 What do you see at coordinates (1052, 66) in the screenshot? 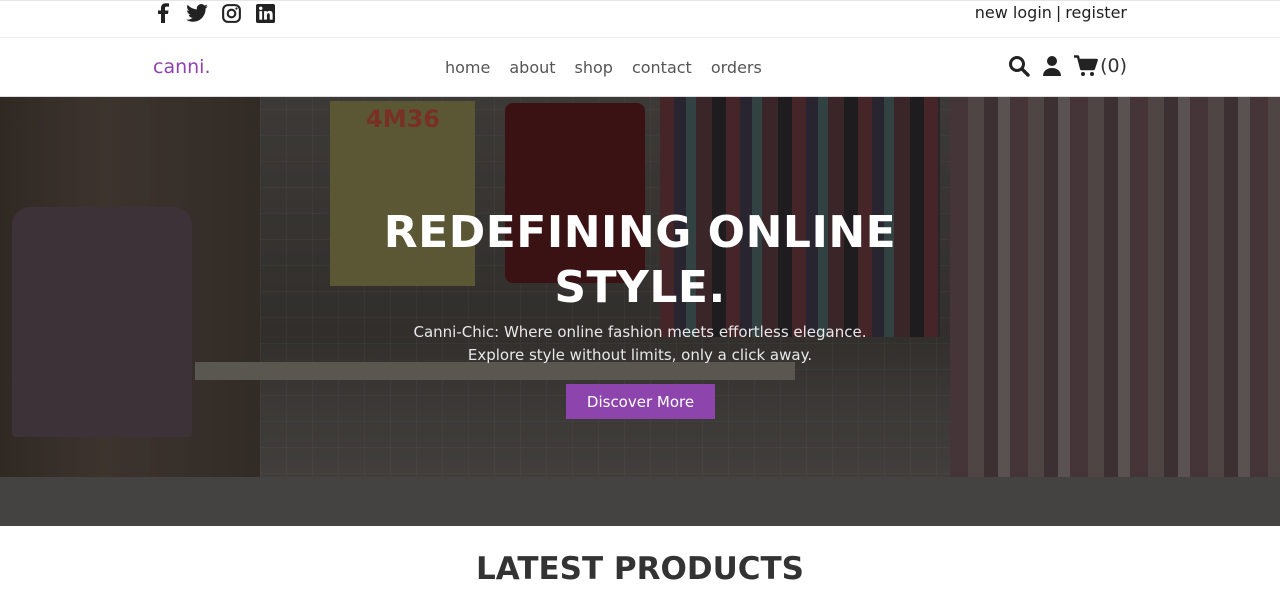
I see `user-icon` at bounding box center [1052, 66].